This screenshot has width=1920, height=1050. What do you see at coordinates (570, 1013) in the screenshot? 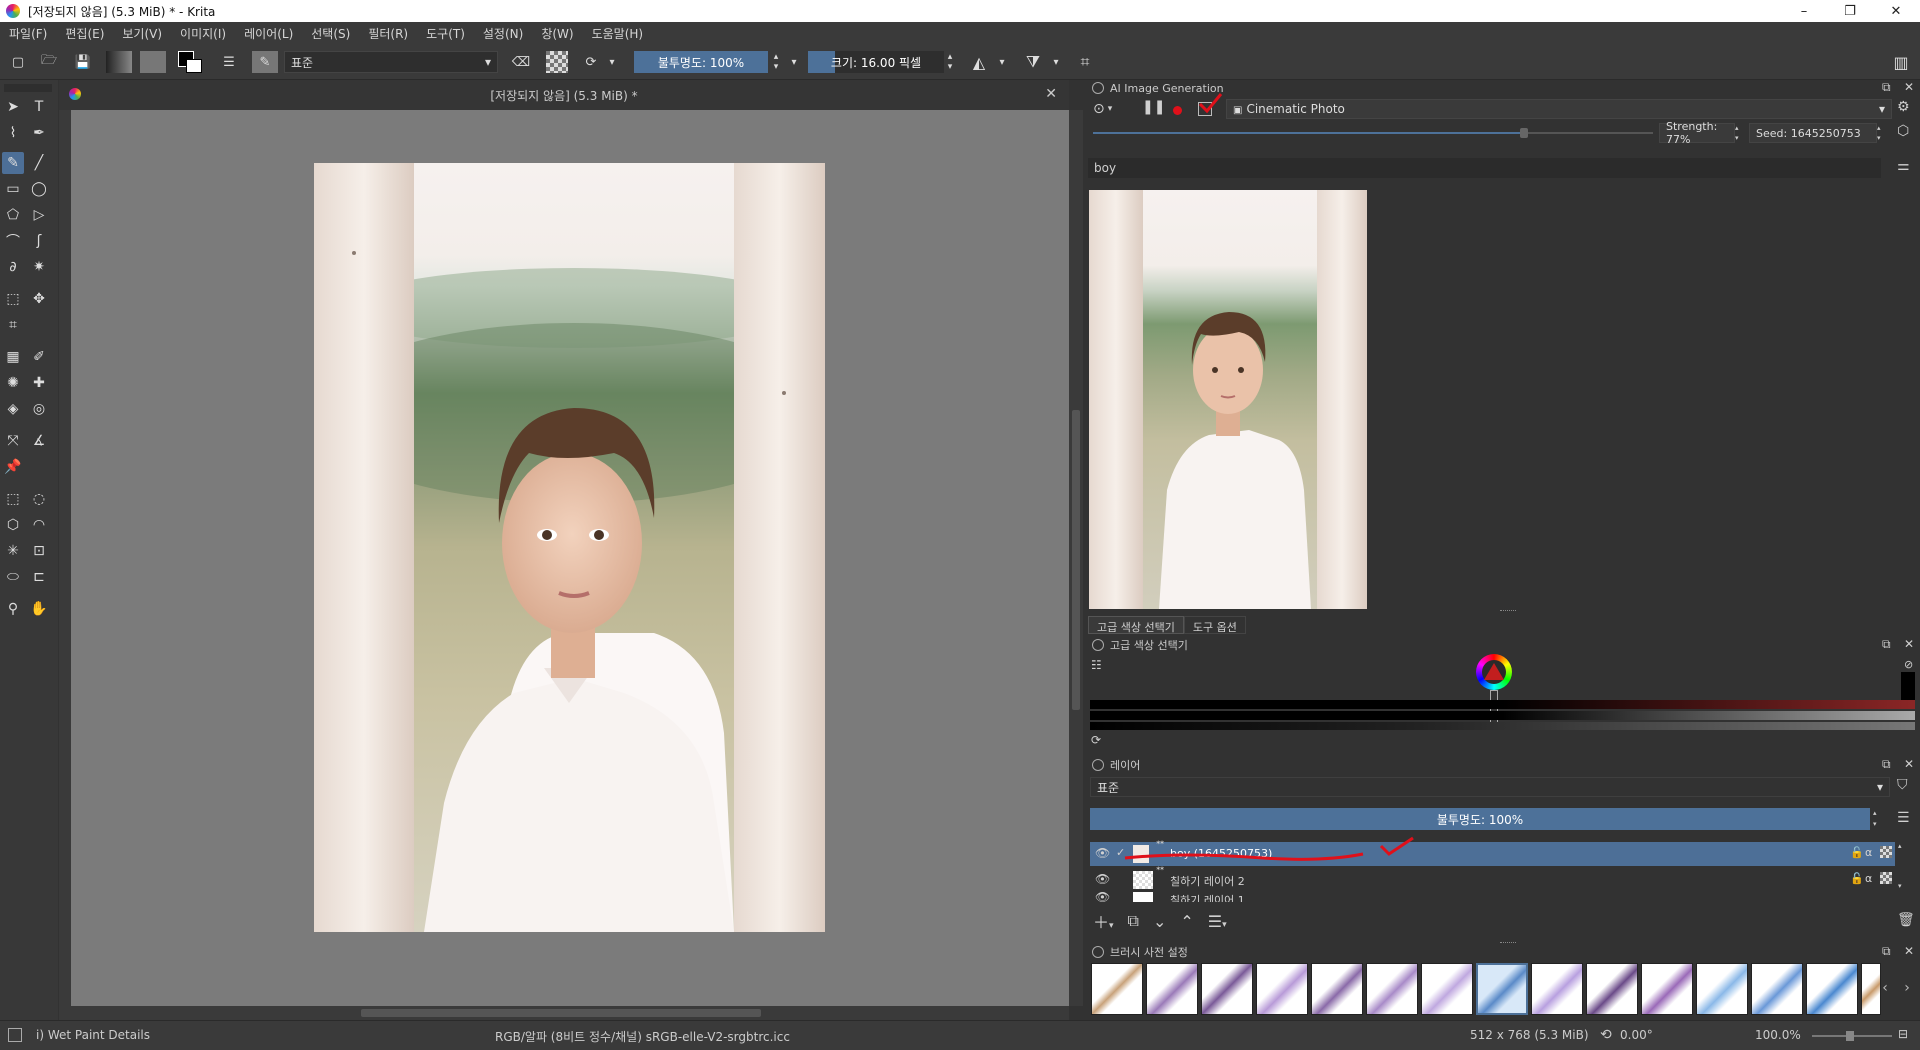
I see `horizontal-scrollbar` at bounding box center [570, 1013].